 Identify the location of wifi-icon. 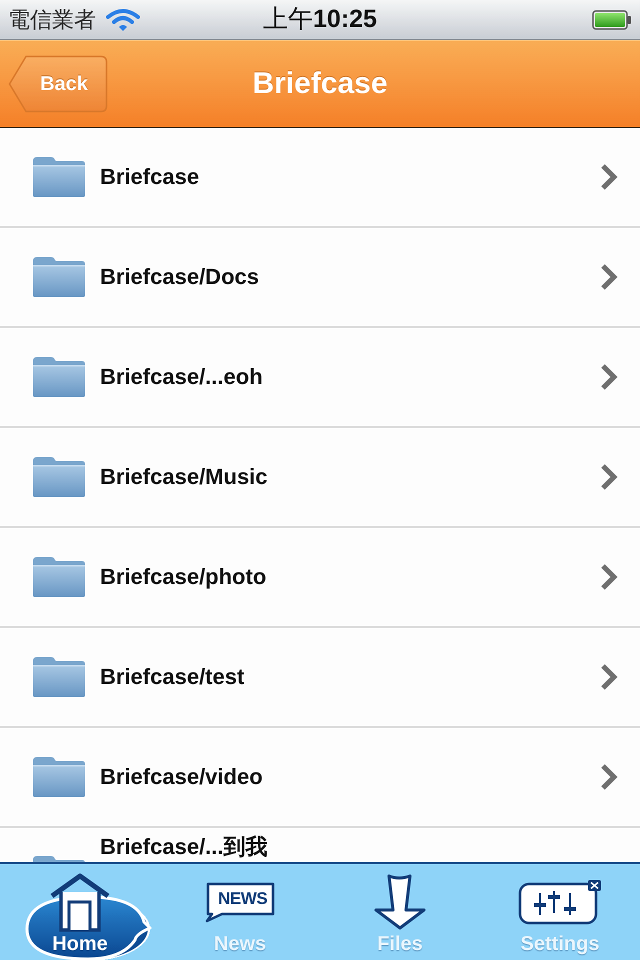
(123, 20).